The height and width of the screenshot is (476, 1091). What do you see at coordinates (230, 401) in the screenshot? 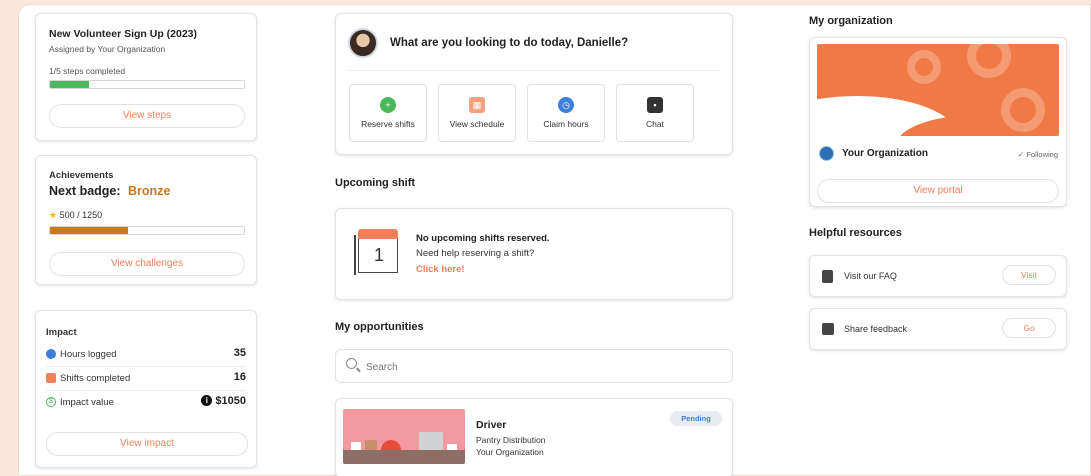
I see `impact-value: $1050` at bounding box center [230, 401].